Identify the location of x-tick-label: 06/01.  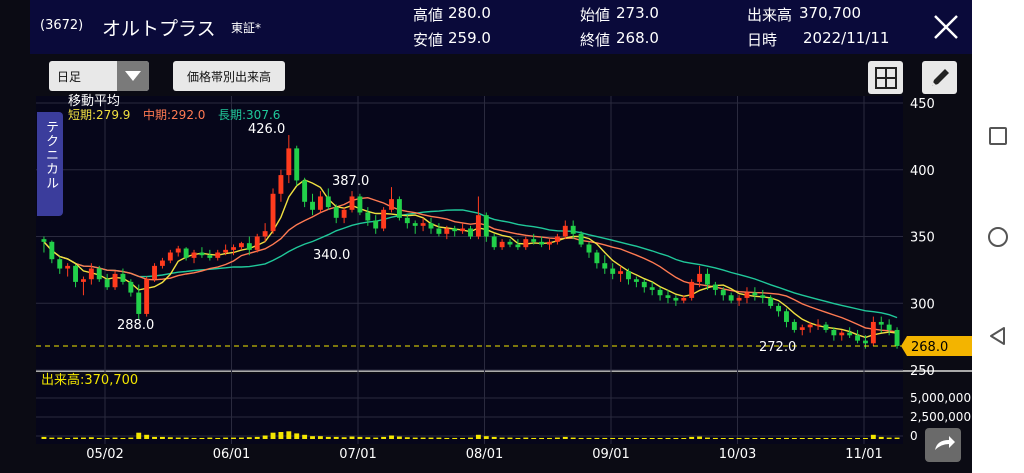
(231, 454).